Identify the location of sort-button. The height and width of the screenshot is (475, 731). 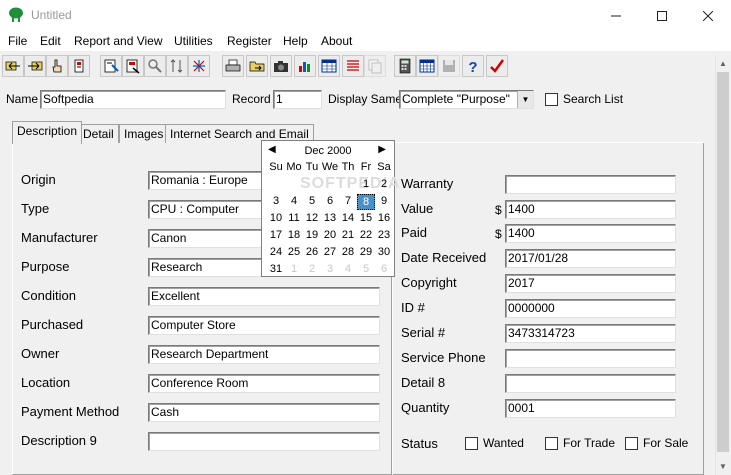
(177, 66).